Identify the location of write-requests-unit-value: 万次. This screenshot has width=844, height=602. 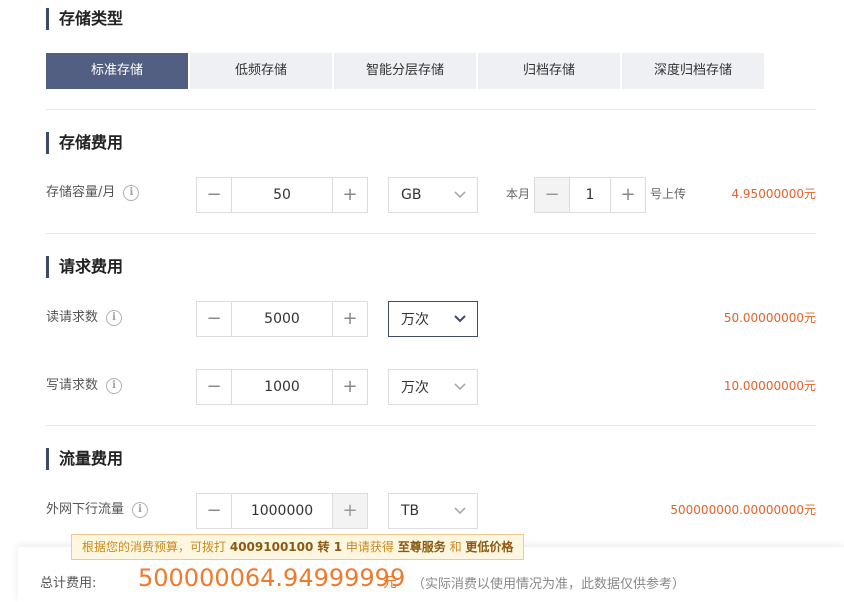
(415, 388).